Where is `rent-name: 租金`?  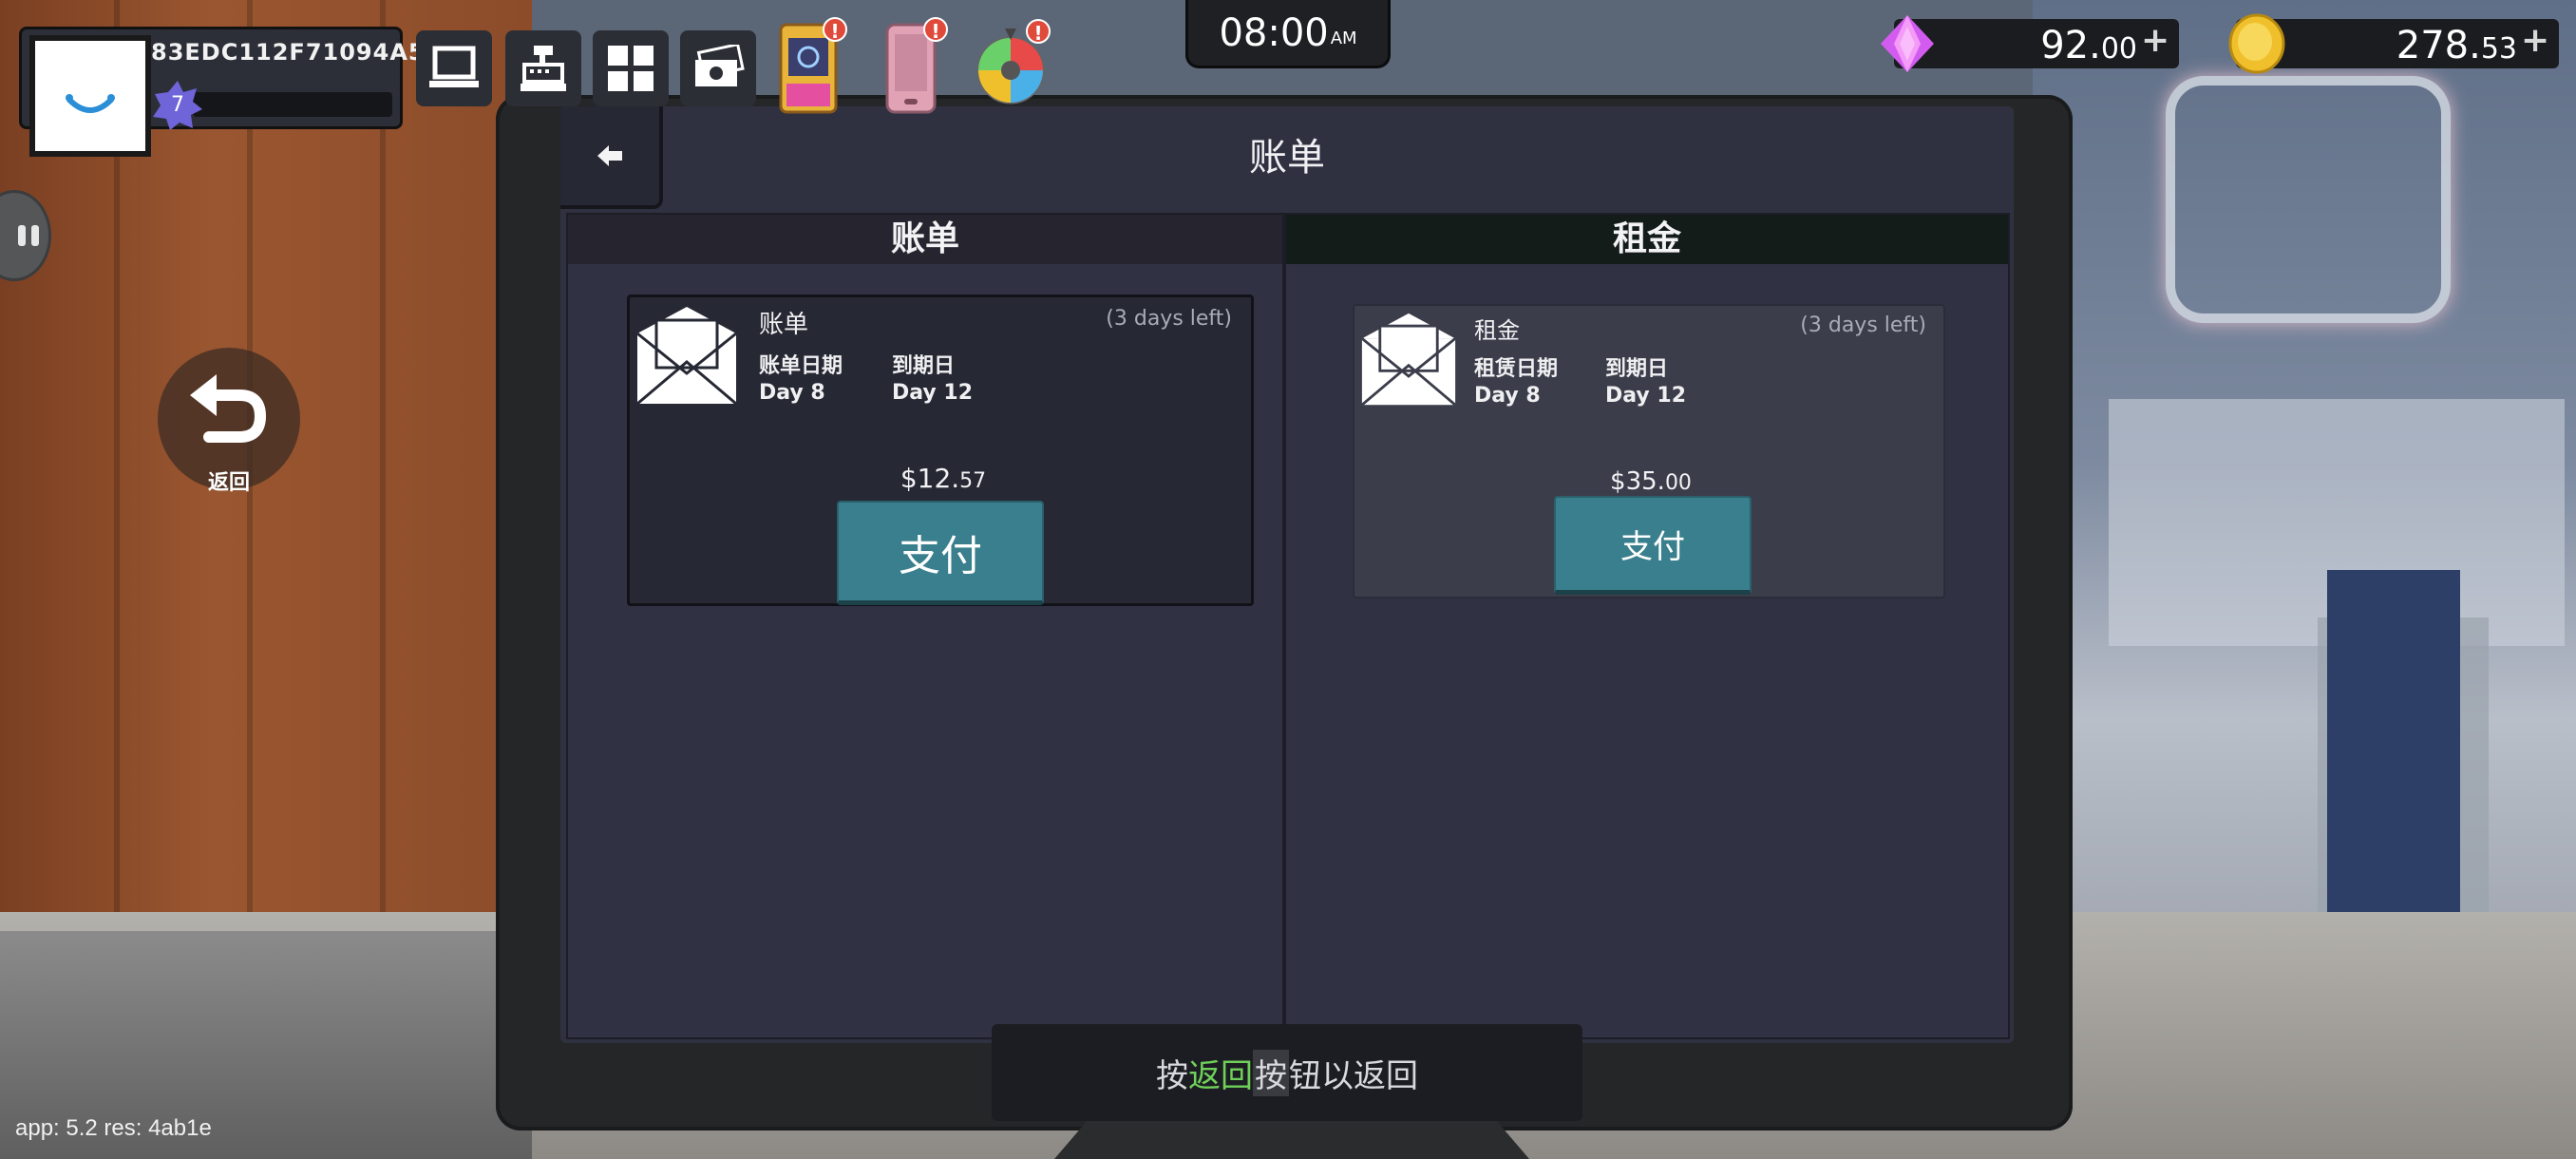 rent-name: 租金 is located at coordinates (1497, 330).